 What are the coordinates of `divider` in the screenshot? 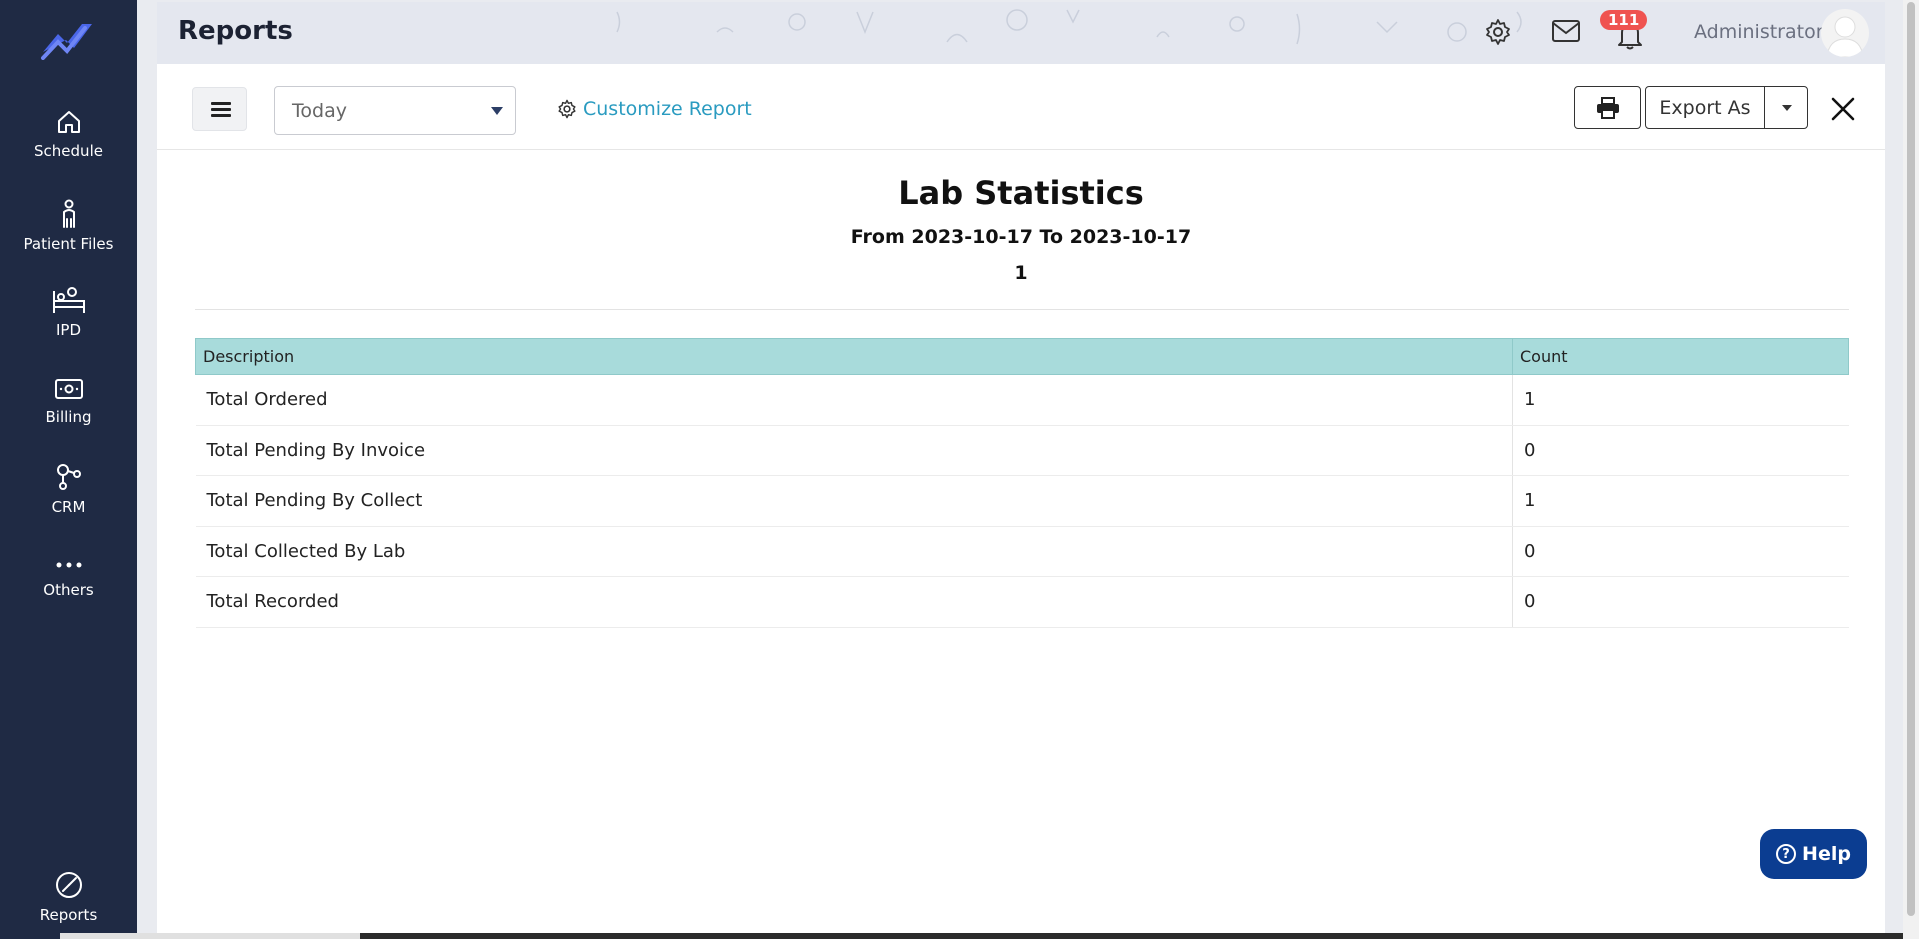 It's located at (1022, 309).